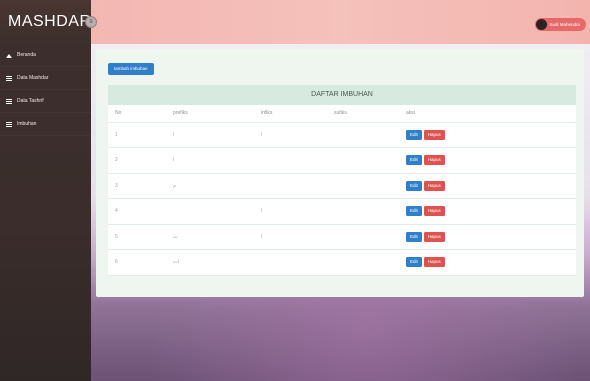 The image size is (590, 381). Describe the element at coordinates (487, 114) in the screenshot. I see `header-aksi: aksi` at that location.